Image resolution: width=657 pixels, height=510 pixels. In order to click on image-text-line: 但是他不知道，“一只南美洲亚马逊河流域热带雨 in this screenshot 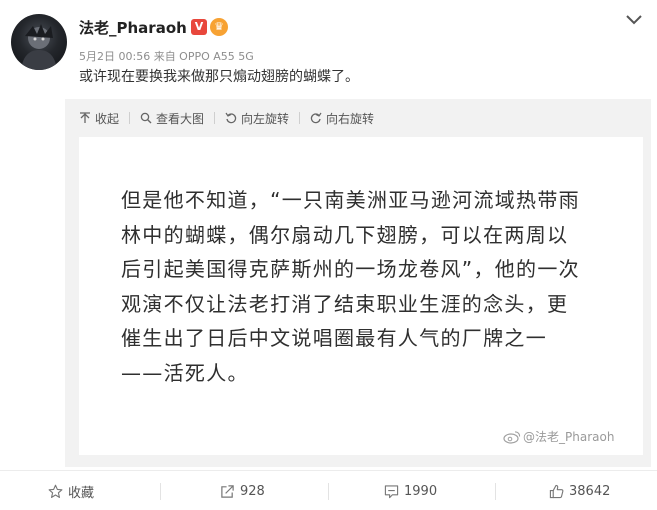, I will do `click(350, 200)`.